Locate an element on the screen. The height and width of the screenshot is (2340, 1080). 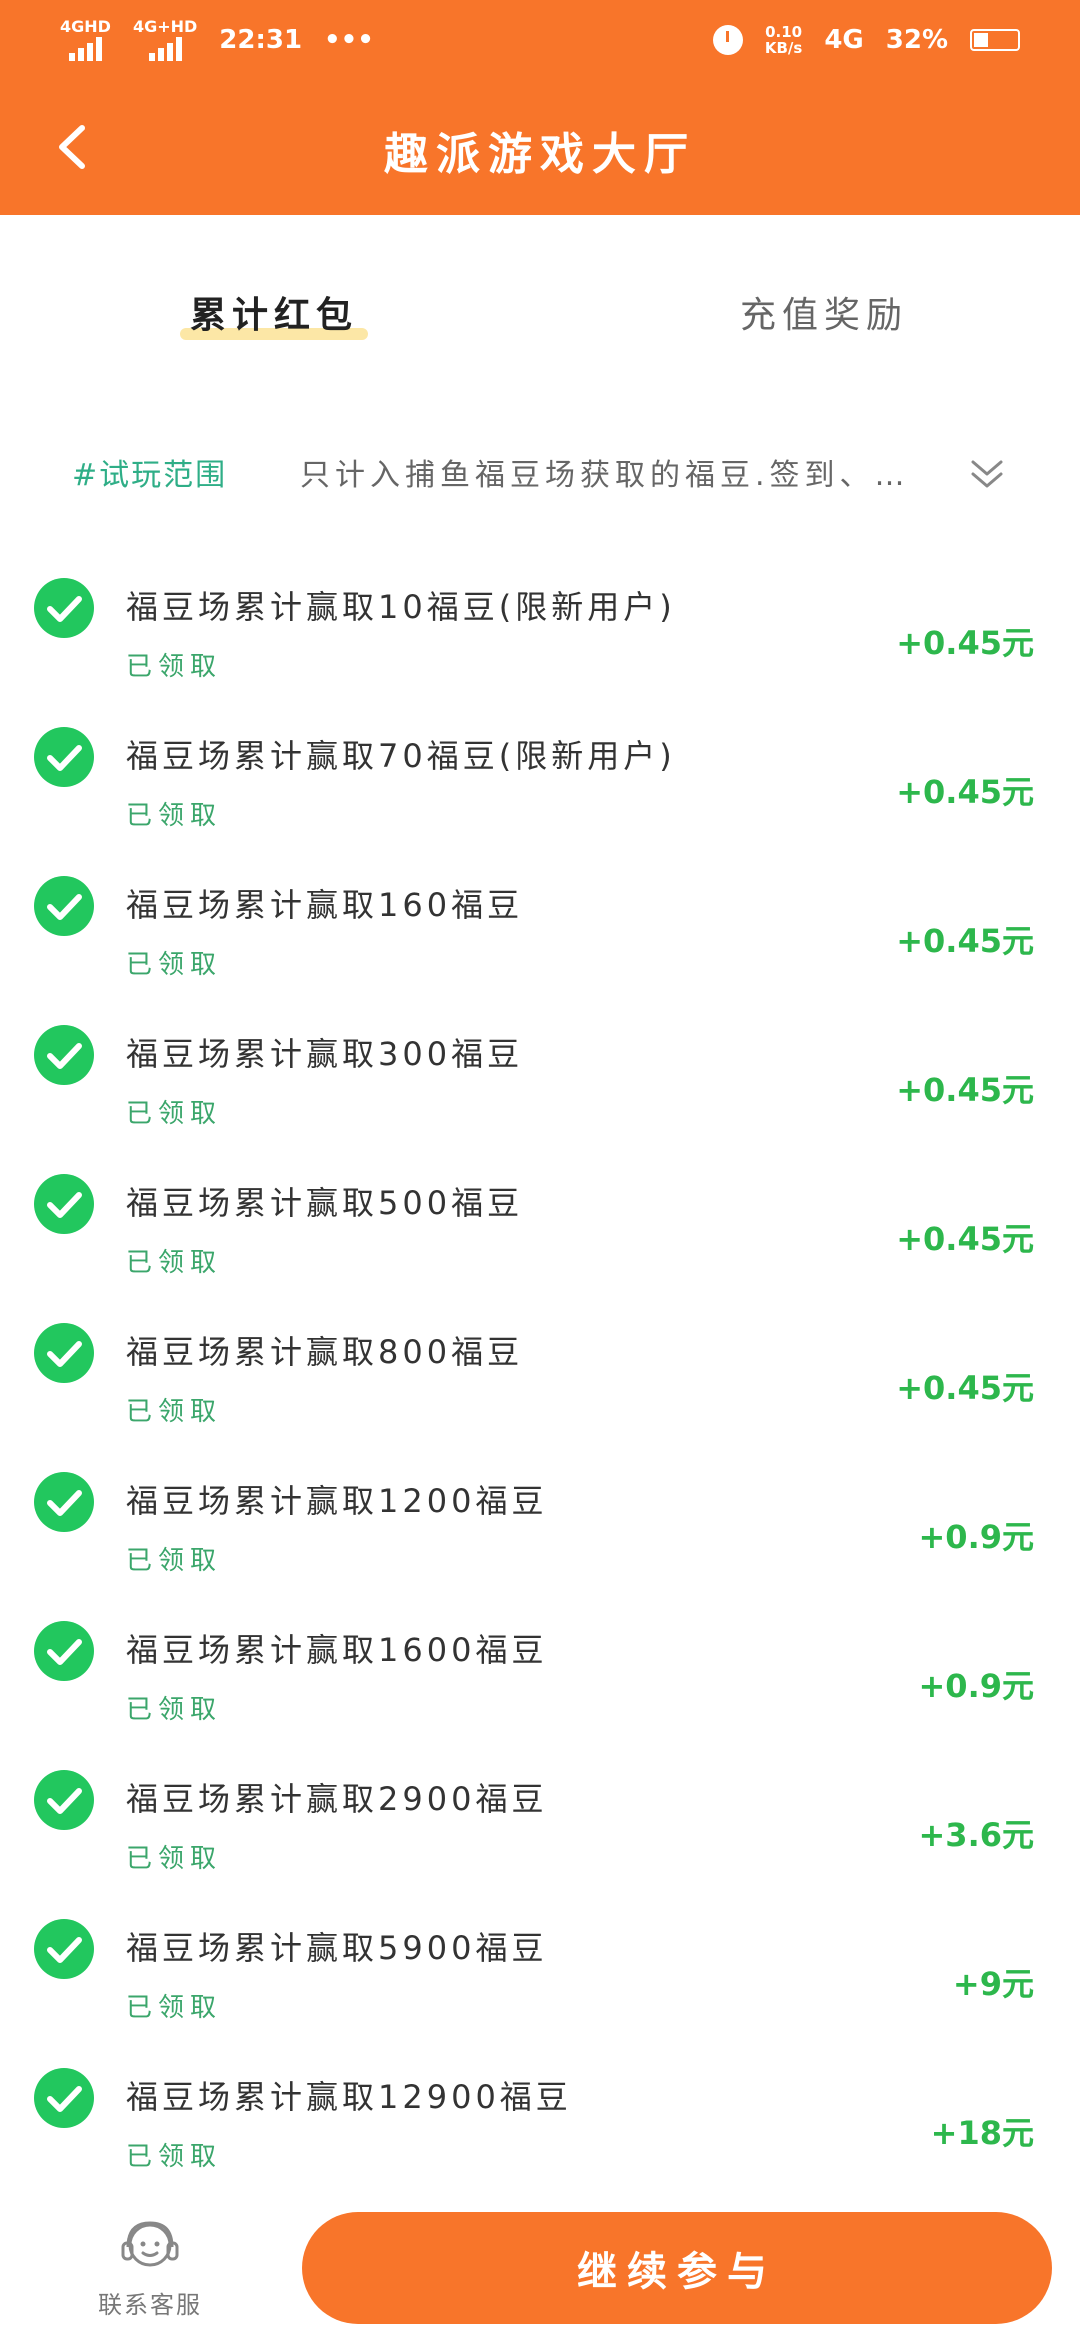
network-type: 4G is located at coordinates (844, 40).